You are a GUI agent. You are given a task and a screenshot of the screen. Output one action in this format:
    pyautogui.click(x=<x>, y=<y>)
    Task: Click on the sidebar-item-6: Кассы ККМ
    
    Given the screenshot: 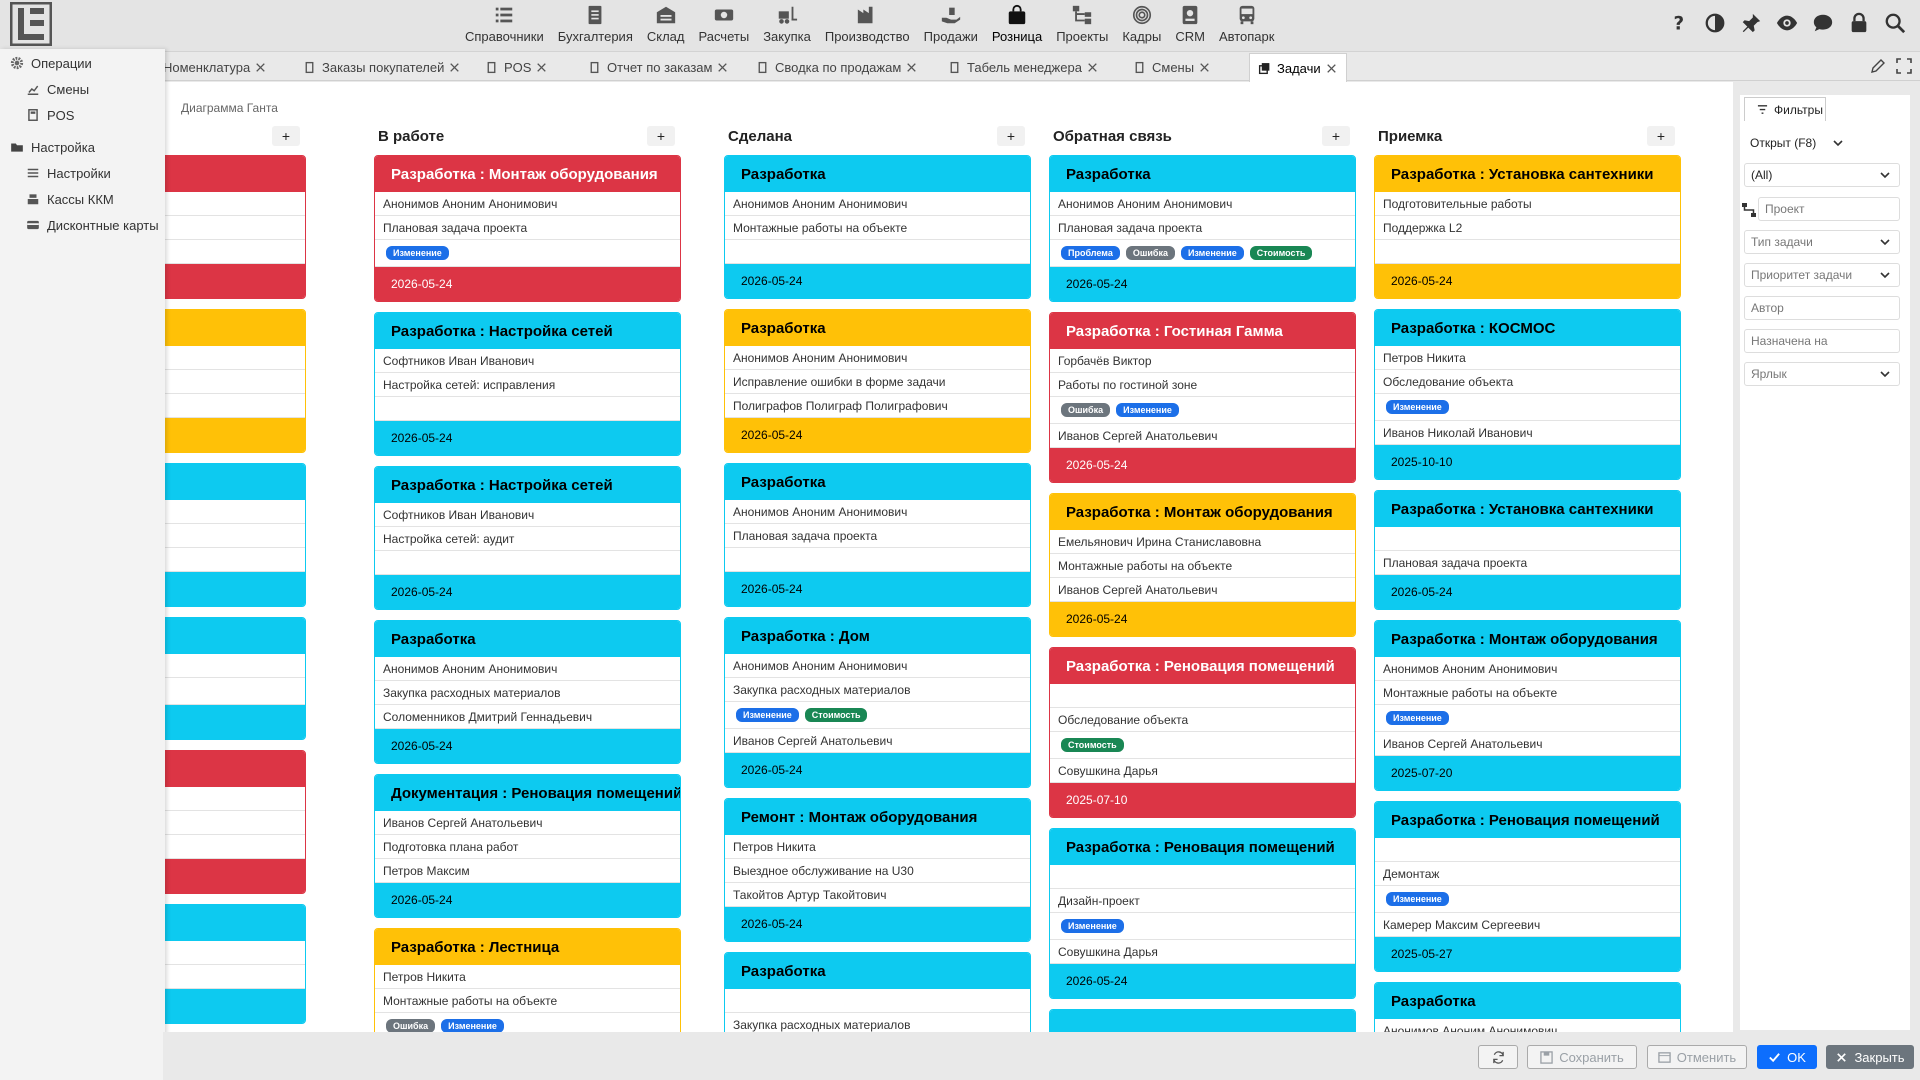 What is the action you would take?
    pyautogui.click(x=82, y=199)
    